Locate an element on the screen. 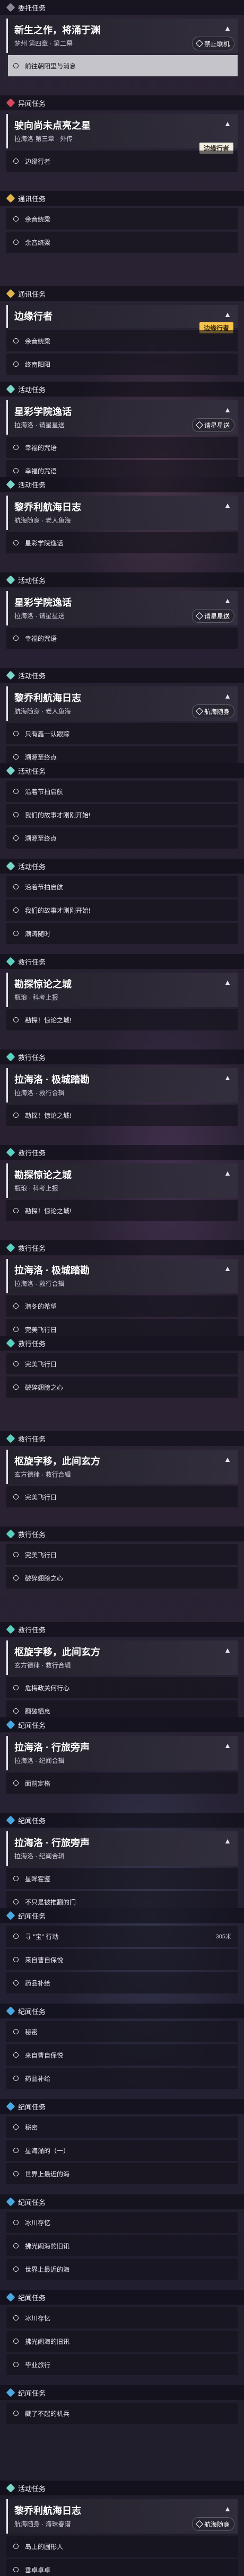  quest-step-row: 边缘行者 is located at coordinates (122, 161).